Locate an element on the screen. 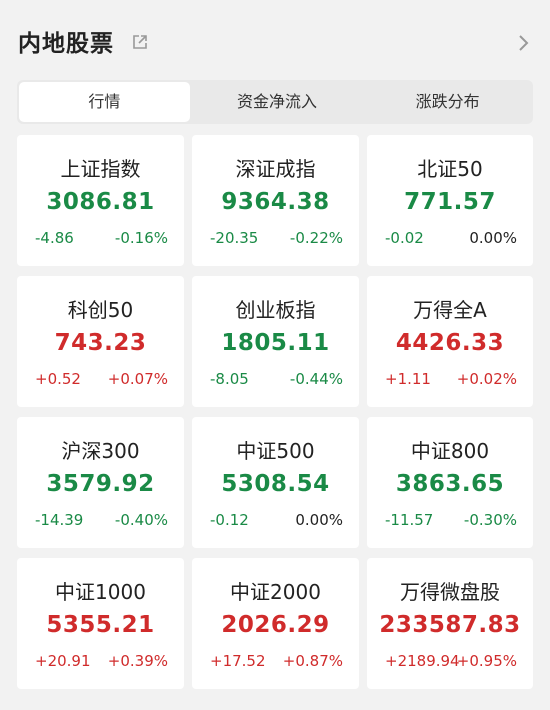 Image resolution: width=550 pixels, height=710 pixels. index-name: 北证50 is located at coordinates (450, 169).